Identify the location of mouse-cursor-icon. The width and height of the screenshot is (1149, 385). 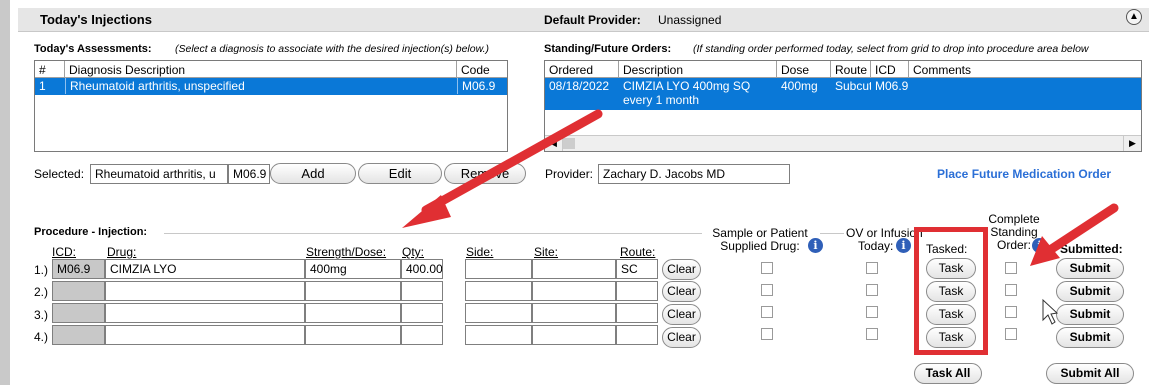
(1050, 311).